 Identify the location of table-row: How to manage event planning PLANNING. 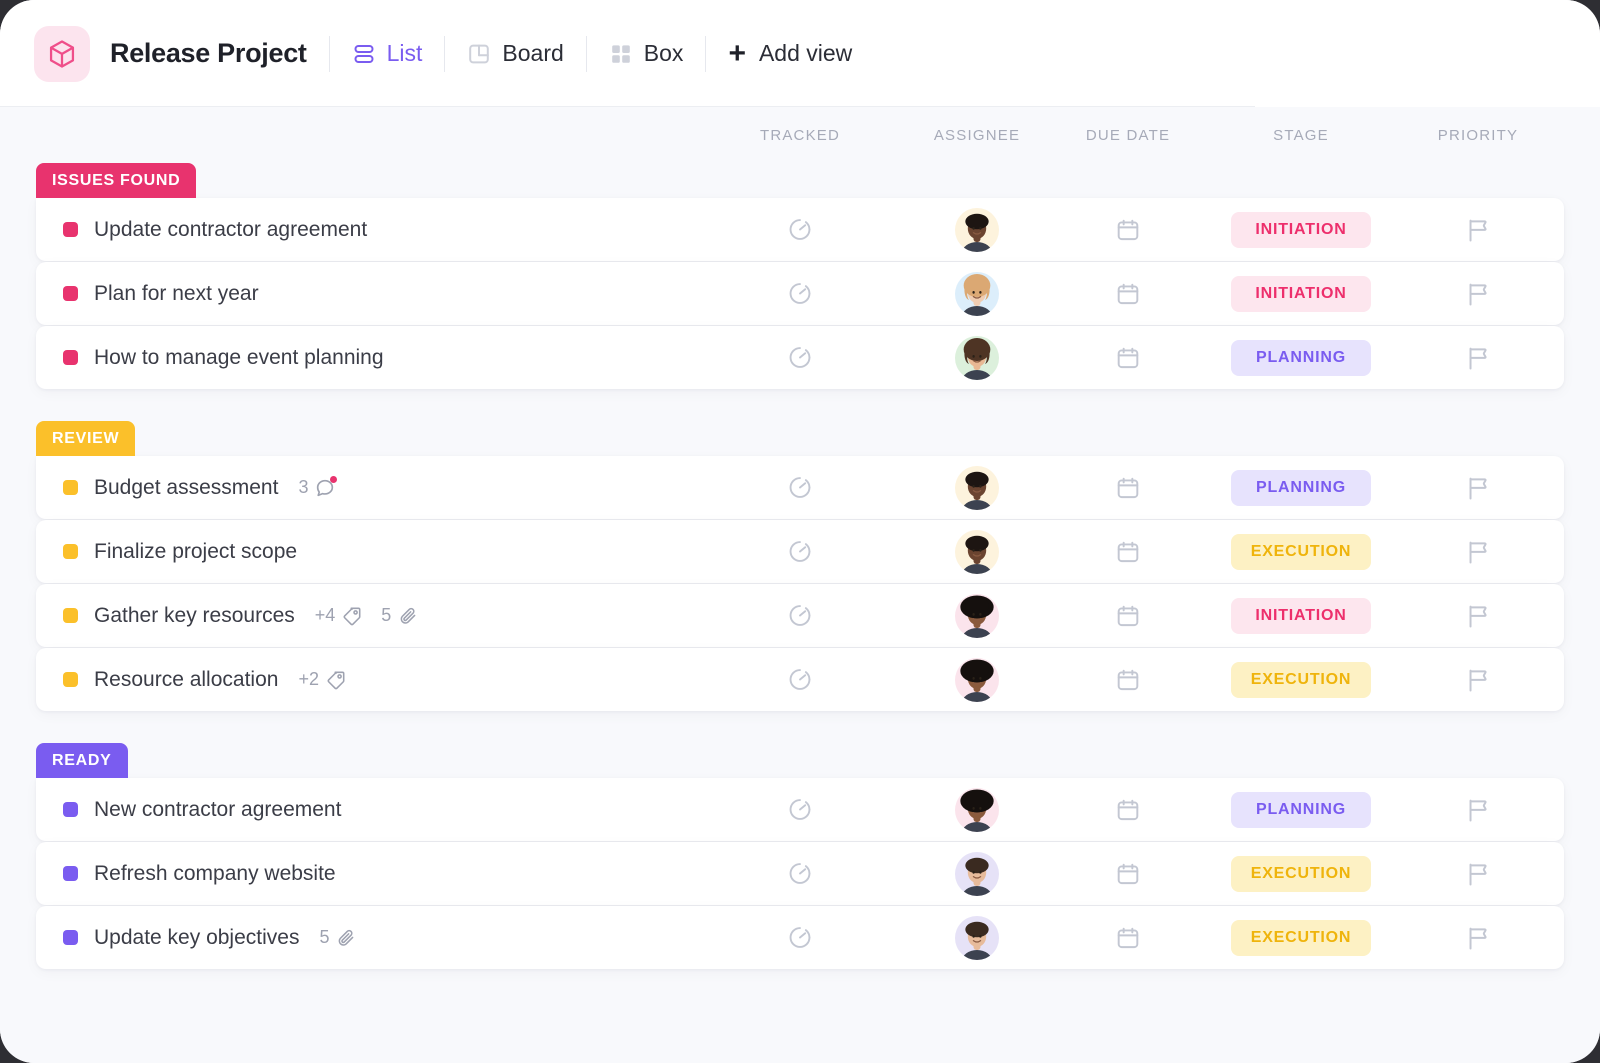
(800, 357).